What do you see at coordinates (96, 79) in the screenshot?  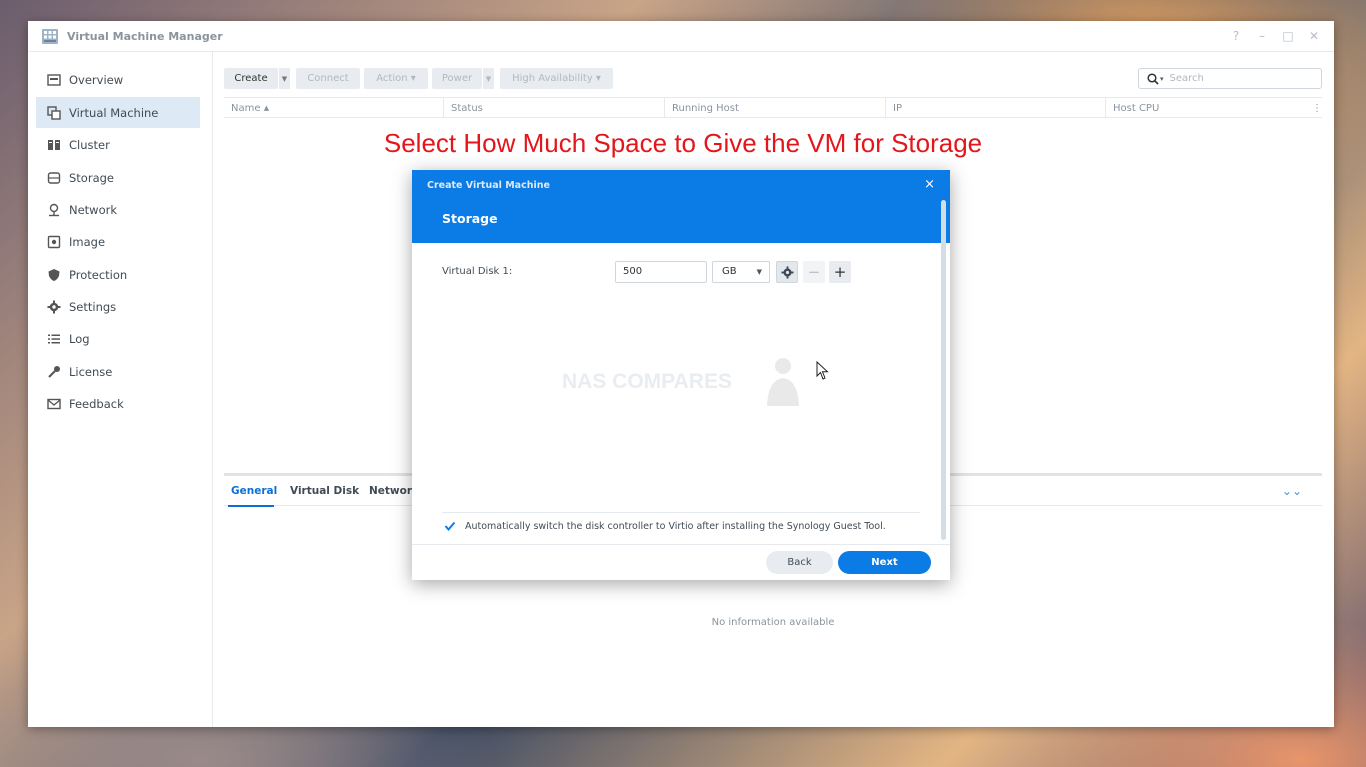 I see `sidebar-item-label: Overview` at bounding box center [96, 79].